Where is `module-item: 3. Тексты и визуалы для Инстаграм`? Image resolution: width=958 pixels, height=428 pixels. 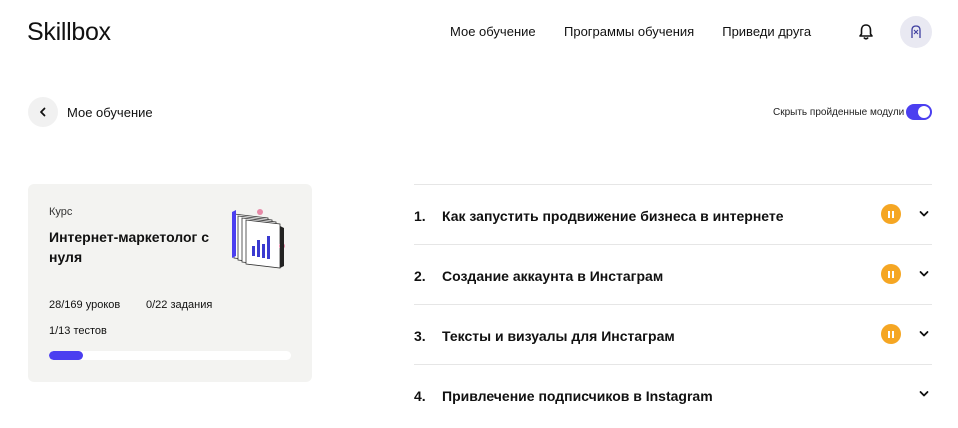
module-item: 3. Тексты и визуалы для Инстаграм is located at coordinates (673, 334).